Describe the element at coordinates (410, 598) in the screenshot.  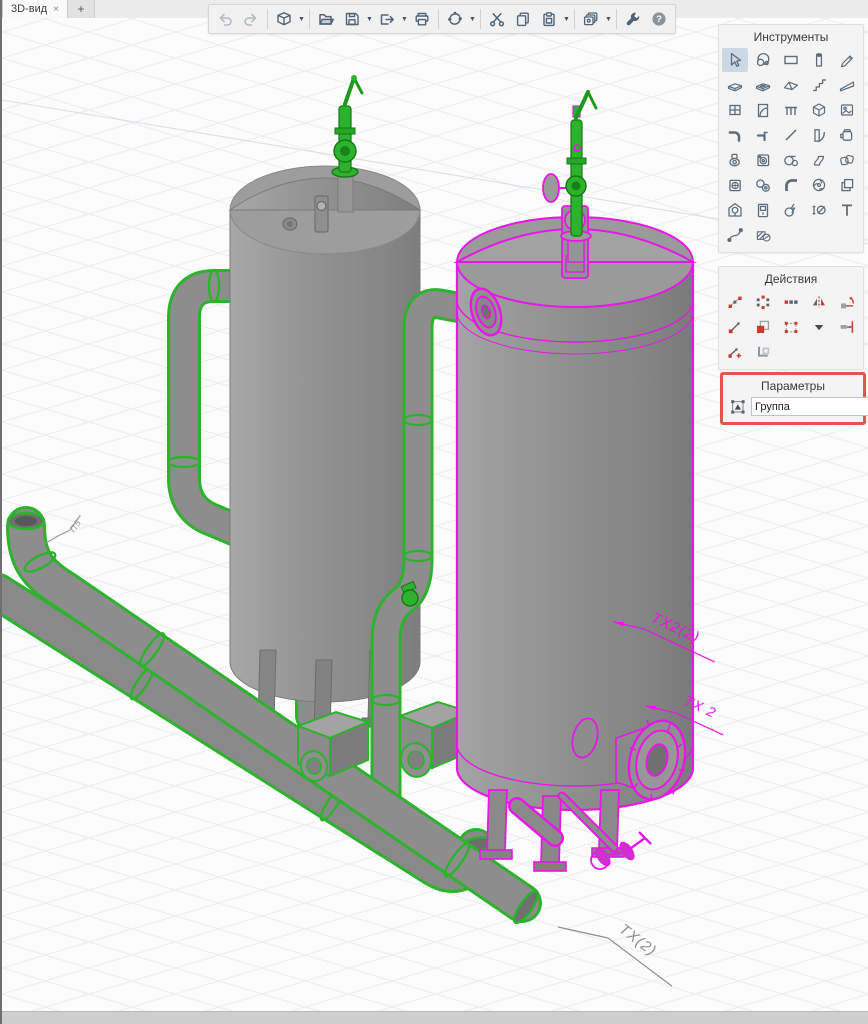
I see `mid-valve` at that location.